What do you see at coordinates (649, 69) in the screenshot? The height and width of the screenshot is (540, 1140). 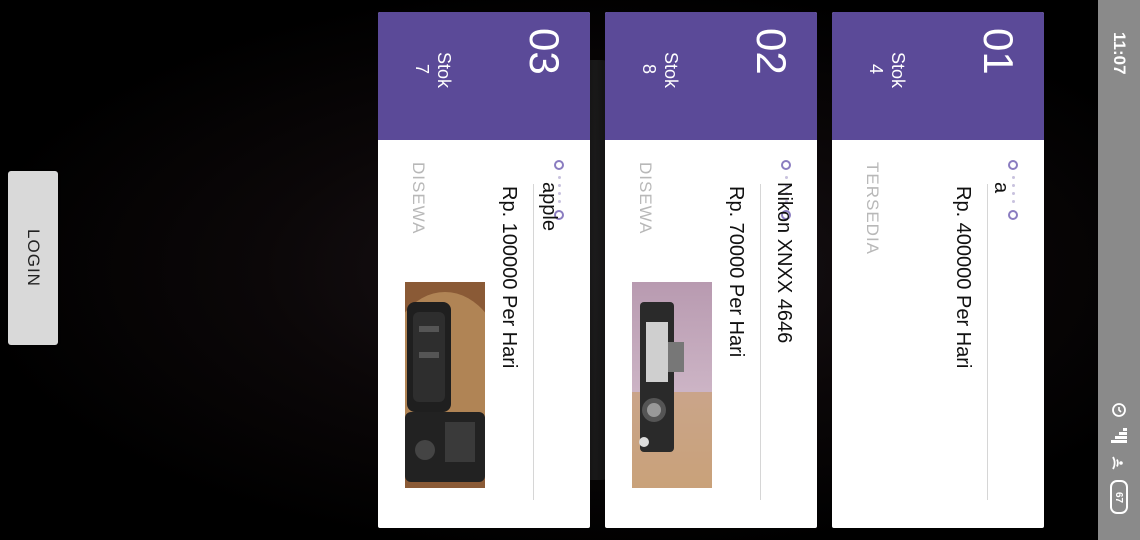 I see `stok-value: 8` at bounding box center [649, 69].